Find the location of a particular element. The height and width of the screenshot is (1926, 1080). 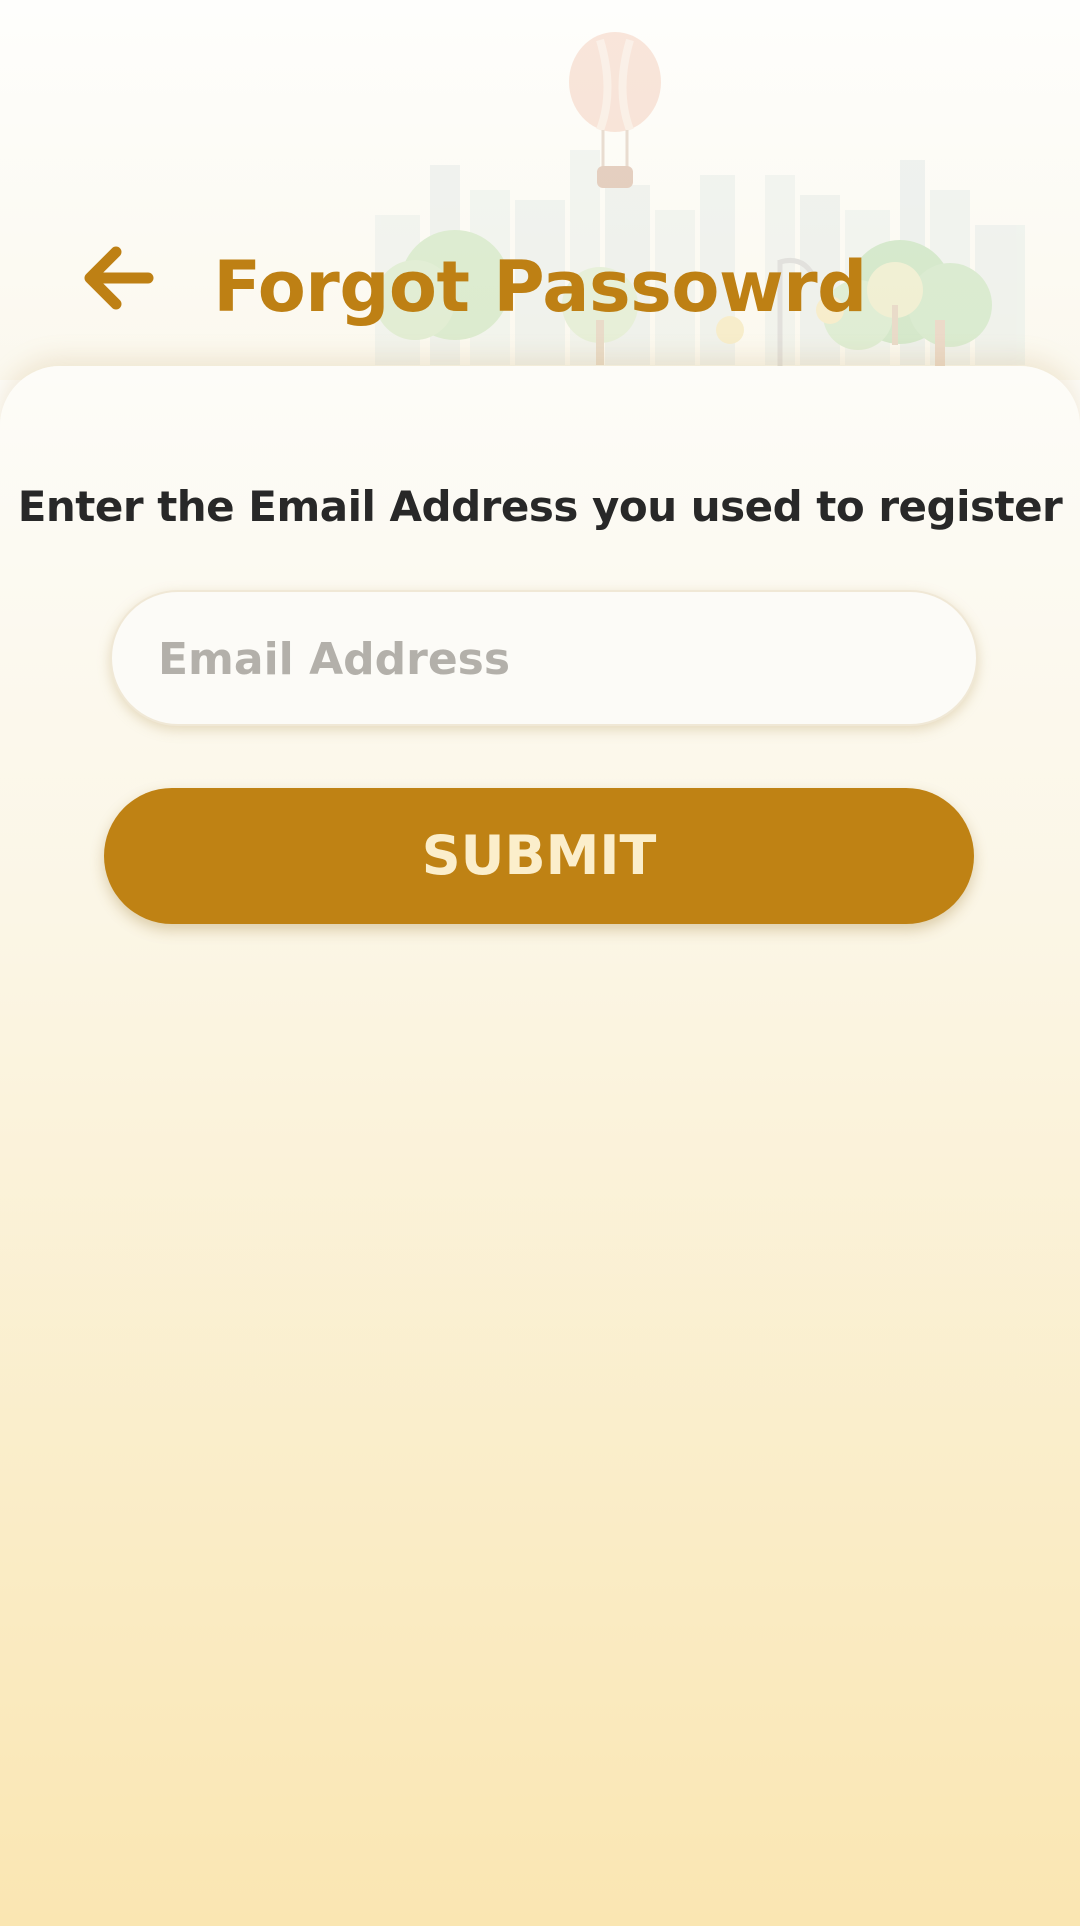

email-input is located at coordinates (548, 659).